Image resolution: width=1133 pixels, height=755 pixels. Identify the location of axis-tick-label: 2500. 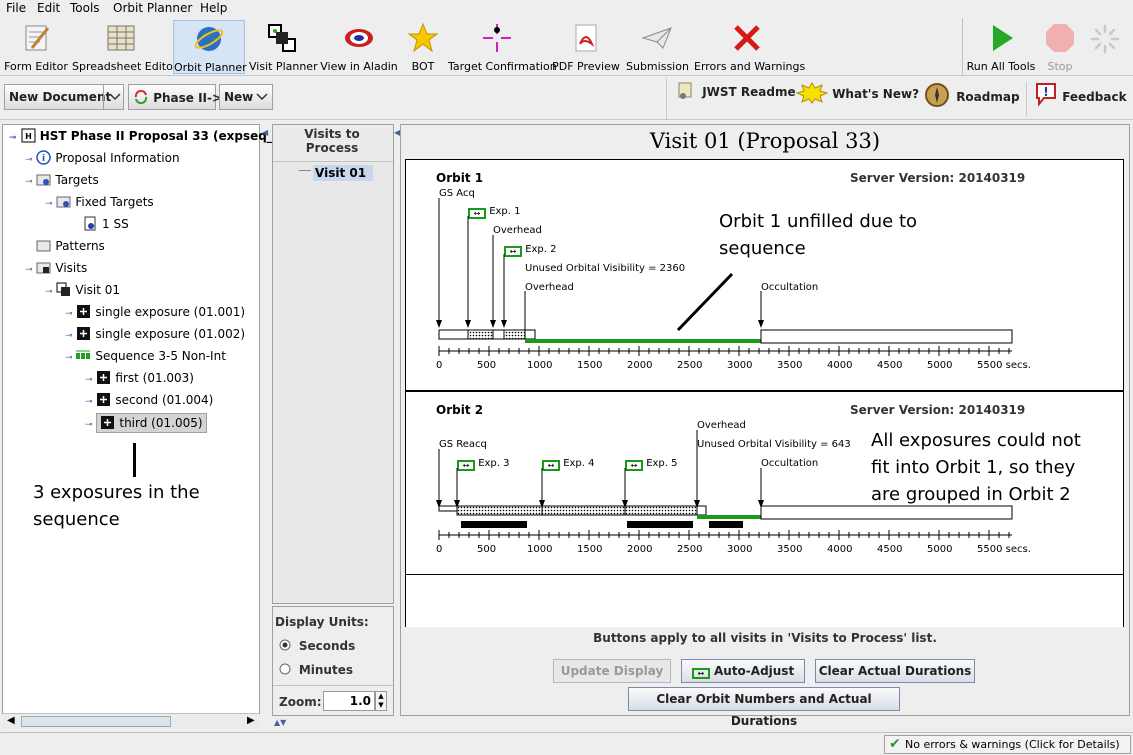
(690, 365).